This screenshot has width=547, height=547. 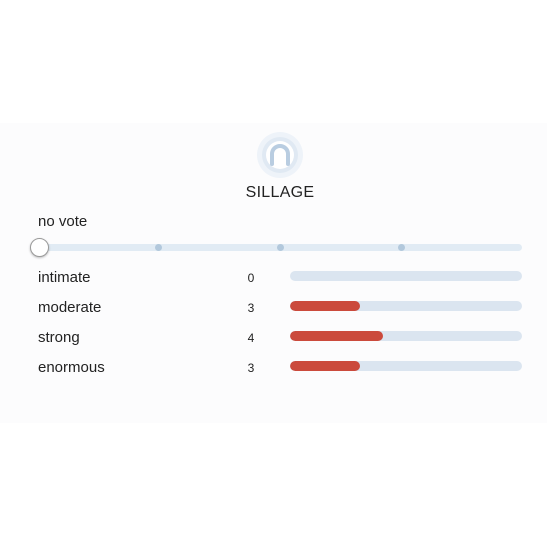 What do you see at coordinates (280, 155) in the screenshot?
I see `sillage-icon` at bounding box center [280, 155].